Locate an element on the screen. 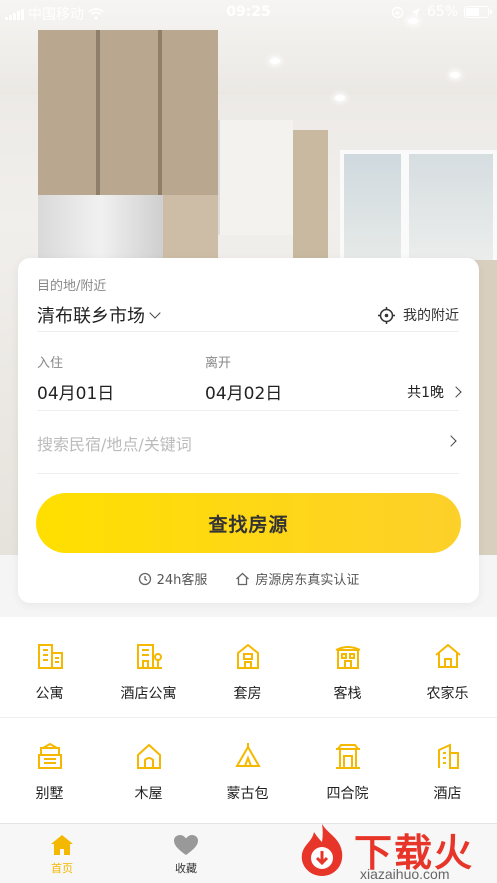  suite-icon is located at coordinates (247, 656).